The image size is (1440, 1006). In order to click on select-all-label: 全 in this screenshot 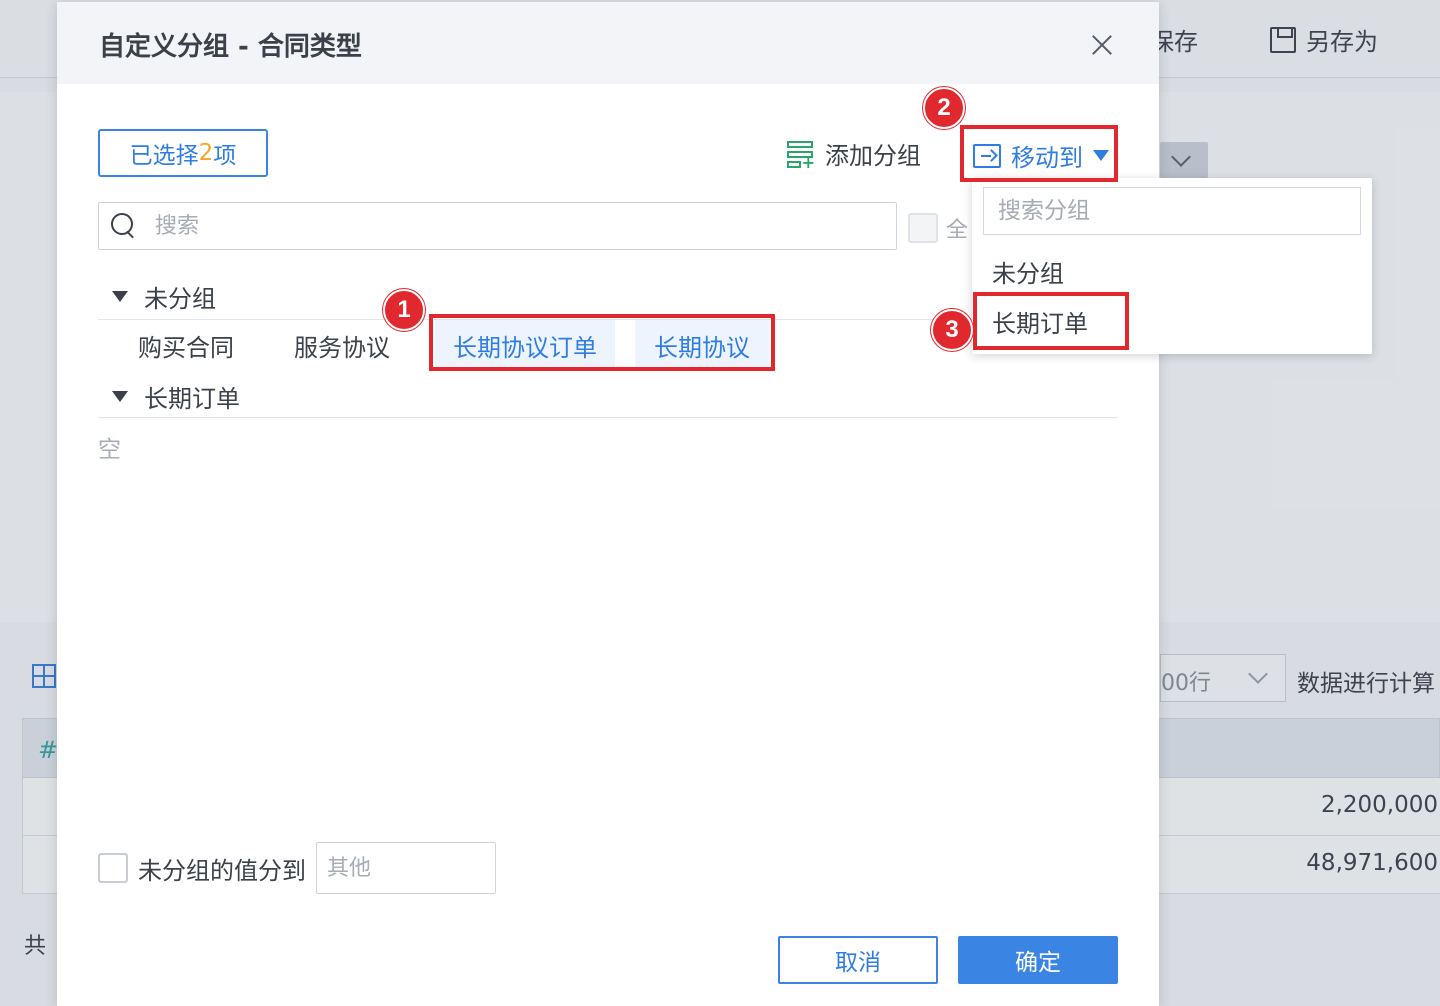, I will do `click(957, 230)`.